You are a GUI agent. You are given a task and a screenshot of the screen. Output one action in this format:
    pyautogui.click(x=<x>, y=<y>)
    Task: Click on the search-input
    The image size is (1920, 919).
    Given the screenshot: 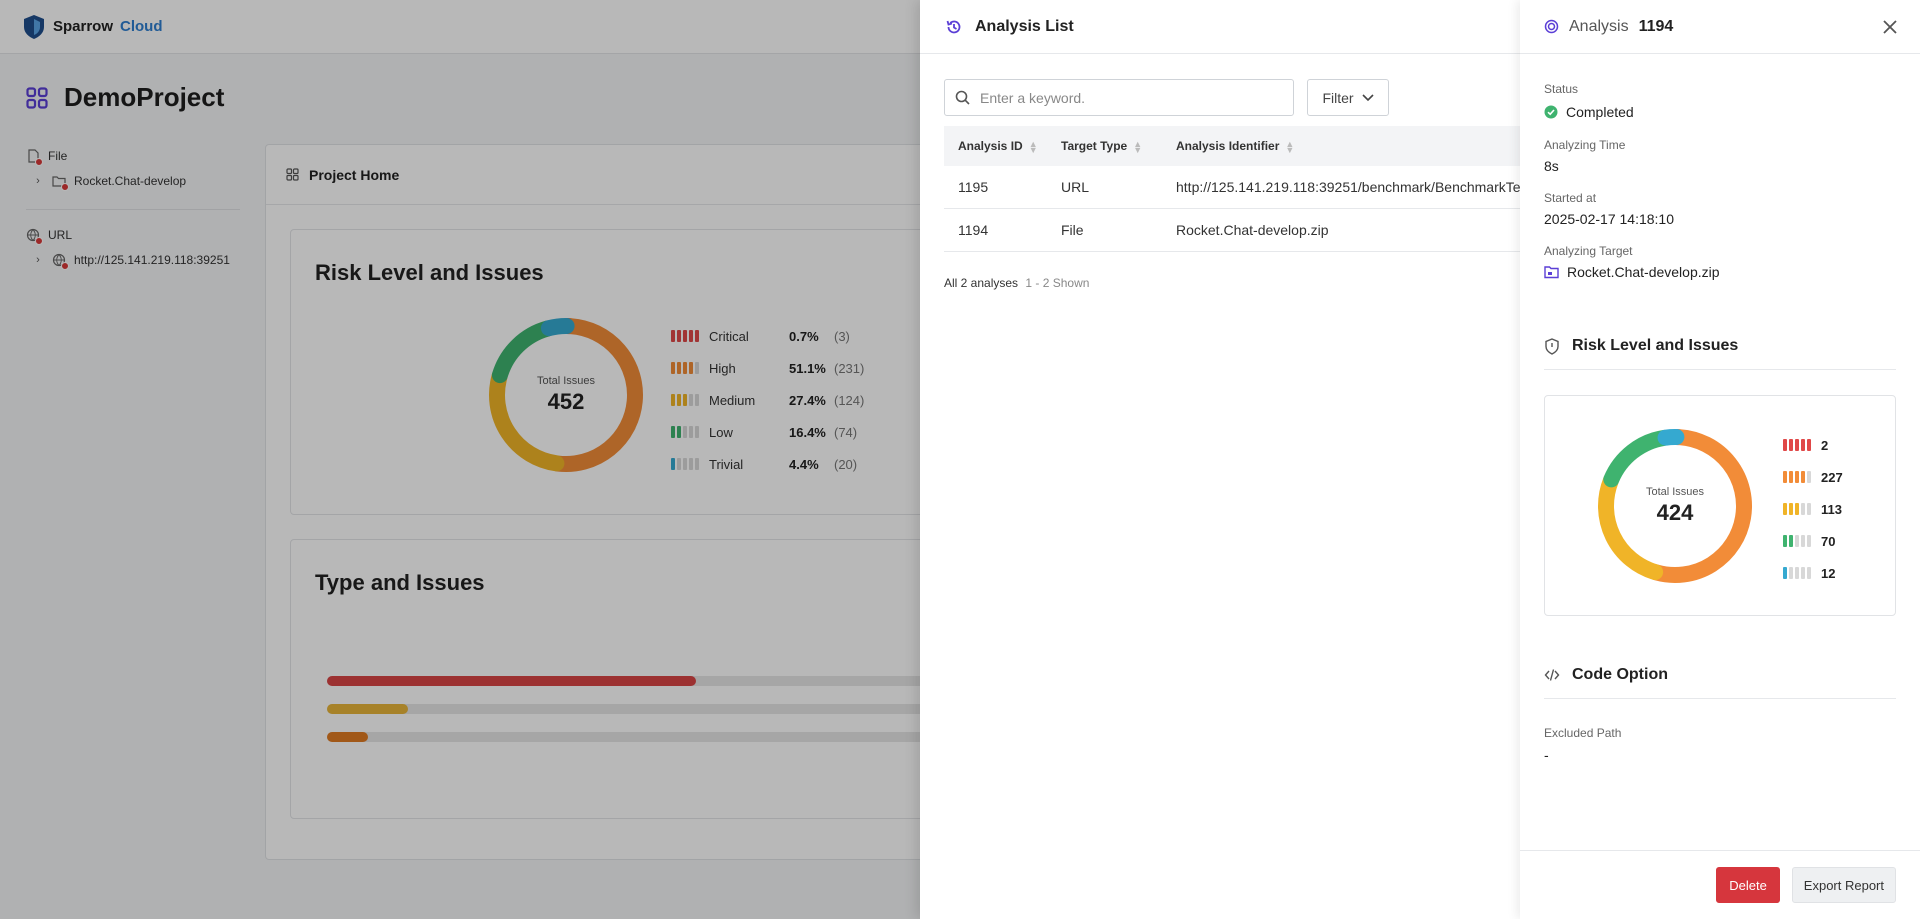 What is the action you would take?
    pyautogui.click(x=1130, y=97)
    